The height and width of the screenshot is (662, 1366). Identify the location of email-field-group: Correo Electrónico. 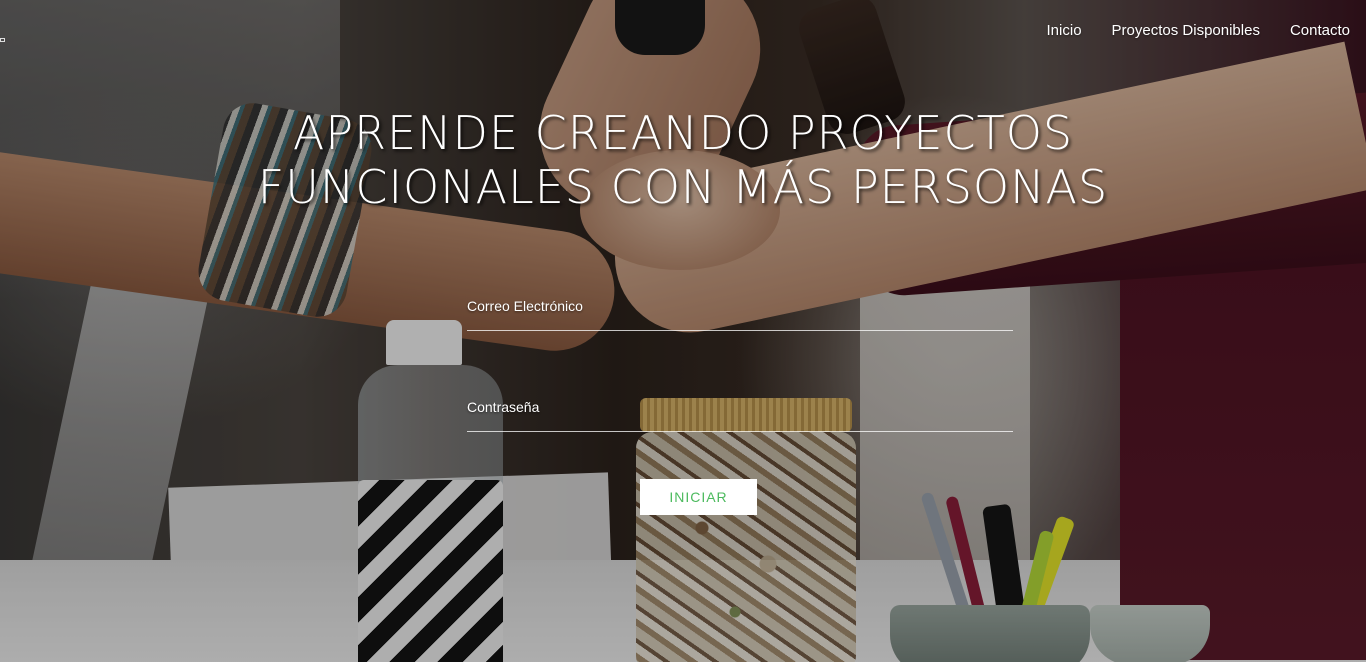
(740, 348).